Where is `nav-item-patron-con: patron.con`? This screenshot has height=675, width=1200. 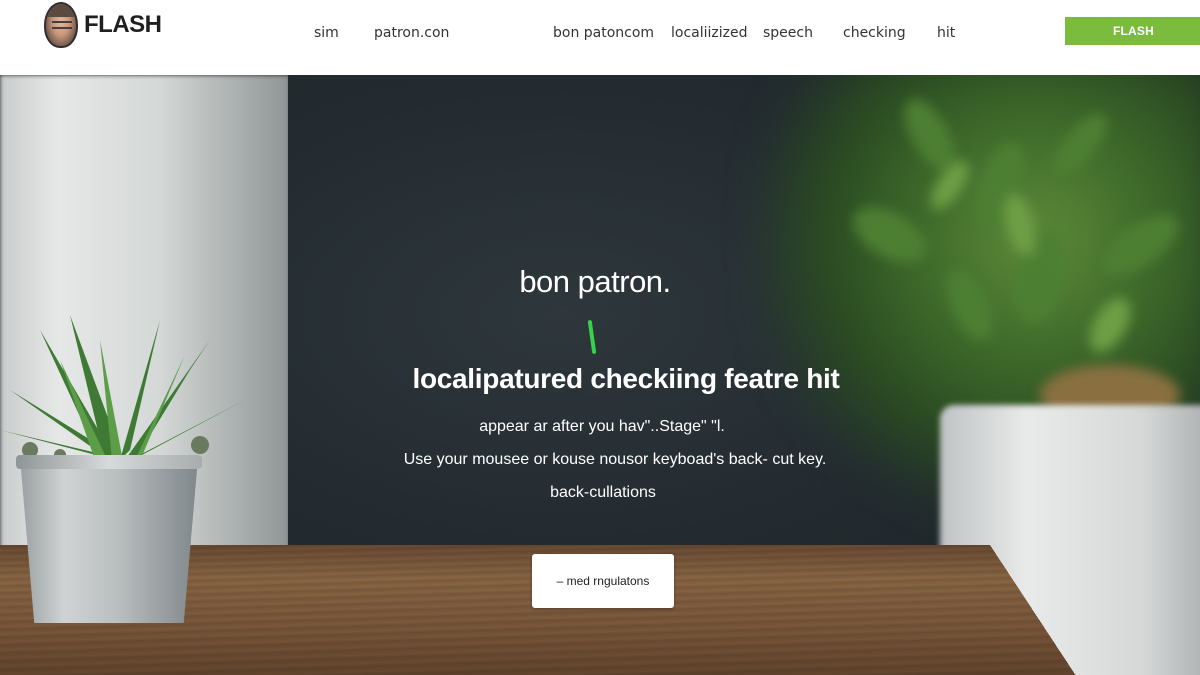
nav-item-patron-con: patron.con is located at coordinates (411, 33).